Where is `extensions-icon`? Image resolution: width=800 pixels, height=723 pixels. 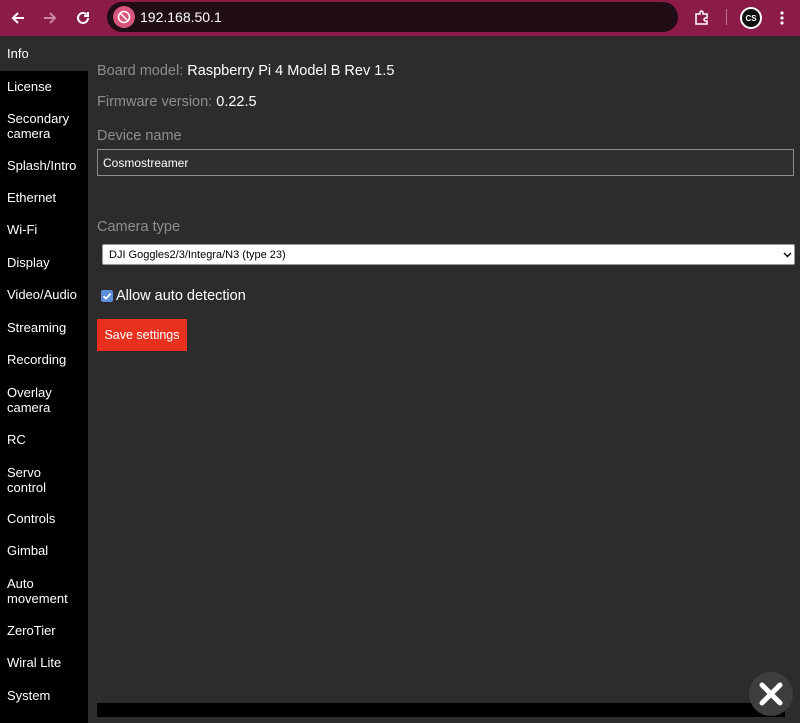
extensions-icon is located at coordinates (702, 18).